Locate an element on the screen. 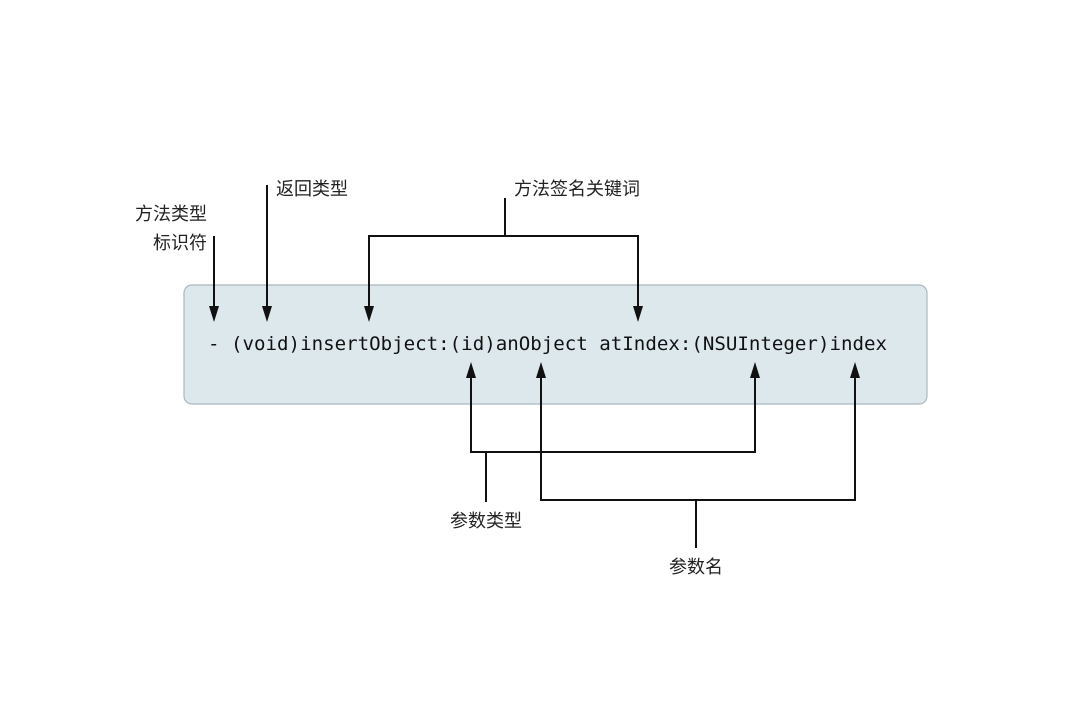  label-method-type-identifier: 标识符 is located at coordinates (180, 243).